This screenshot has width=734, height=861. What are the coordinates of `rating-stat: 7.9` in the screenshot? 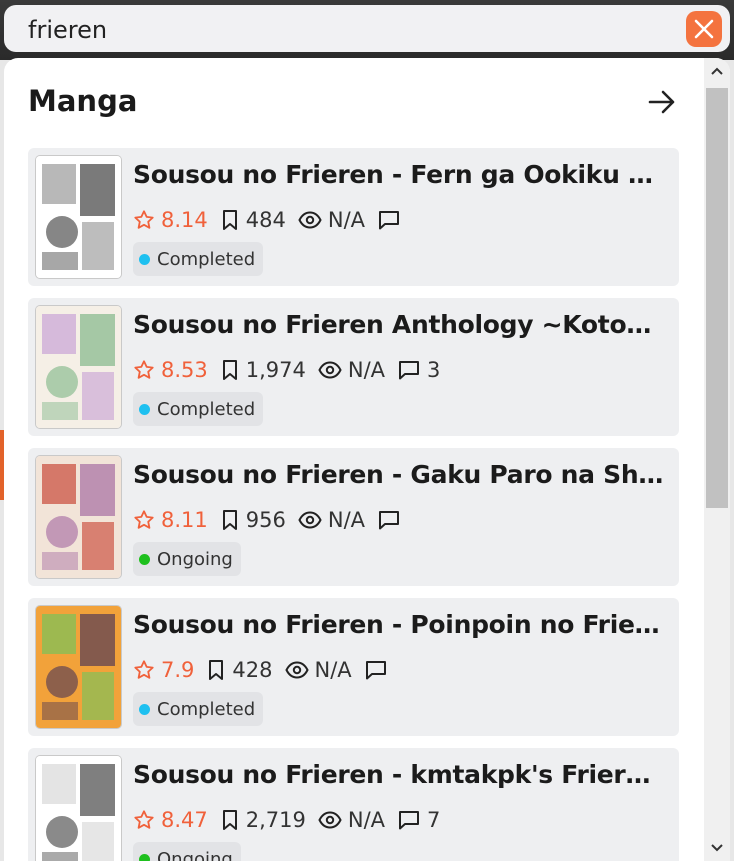 It's located at (163, 670).